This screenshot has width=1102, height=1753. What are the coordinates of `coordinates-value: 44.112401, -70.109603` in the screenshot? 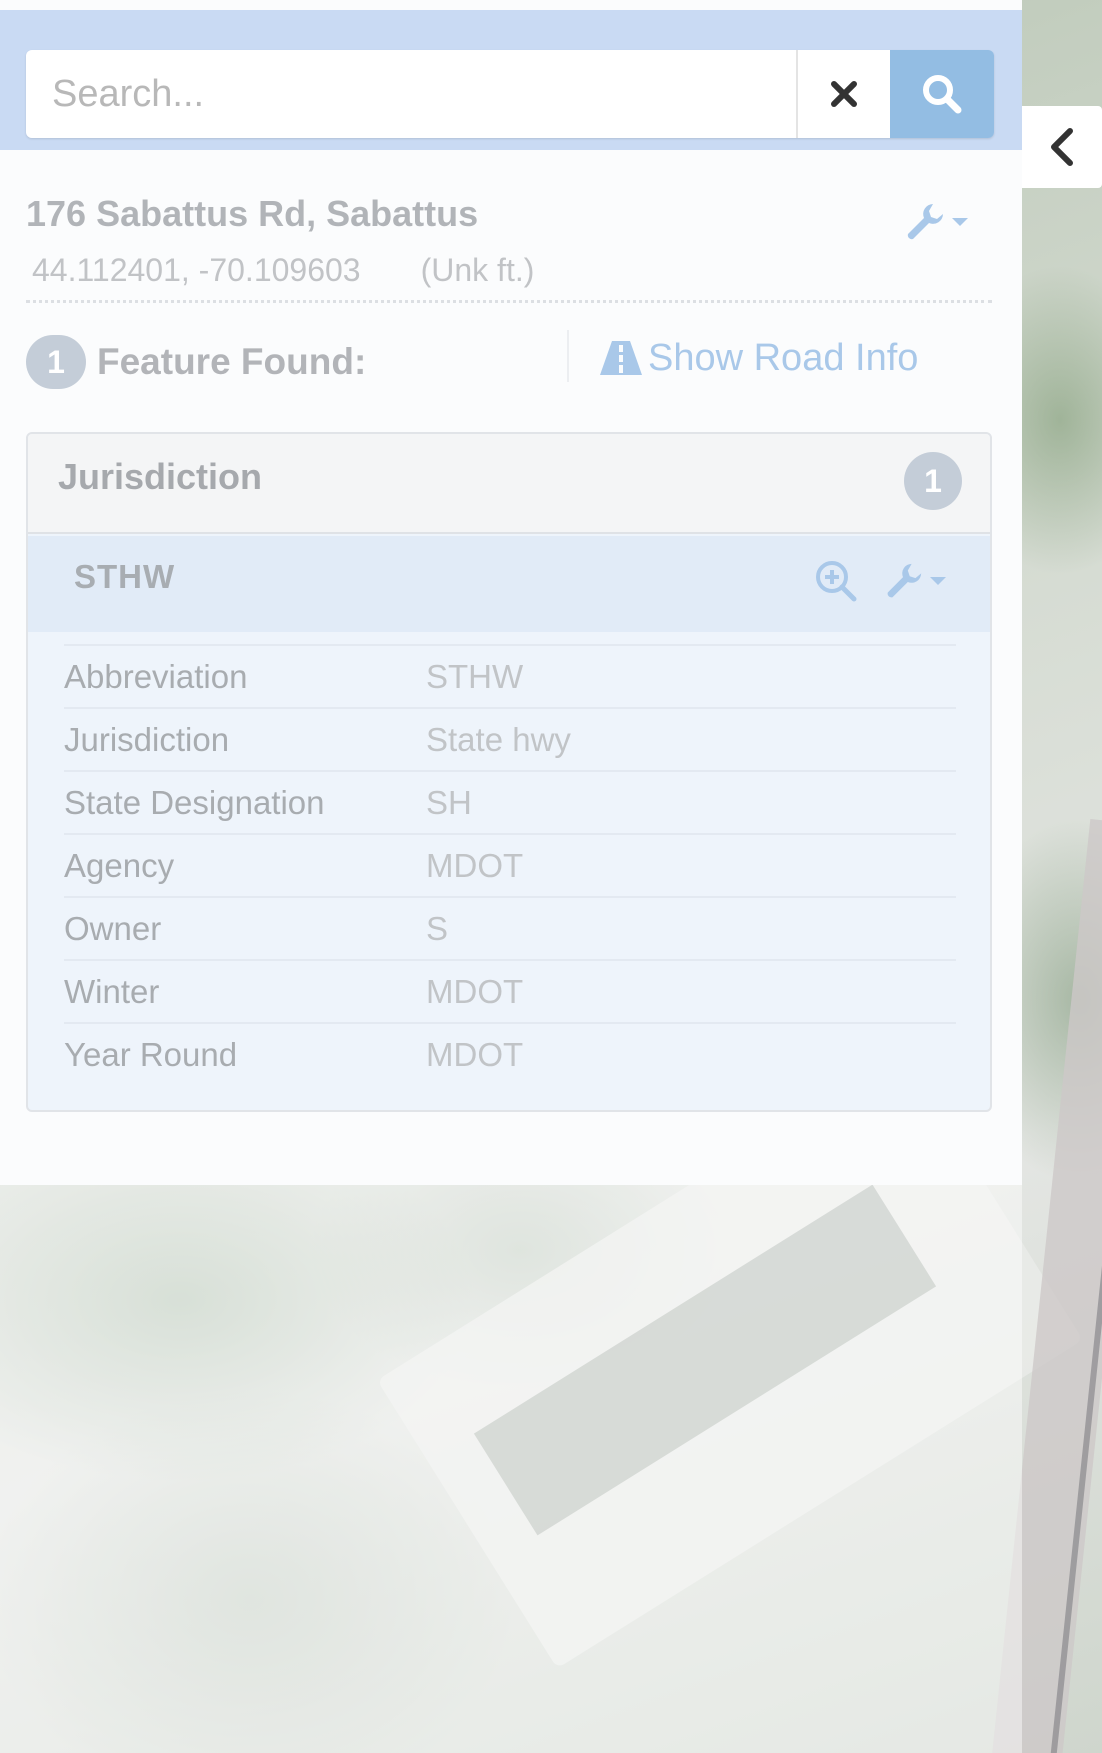 It's located at (196, 270).